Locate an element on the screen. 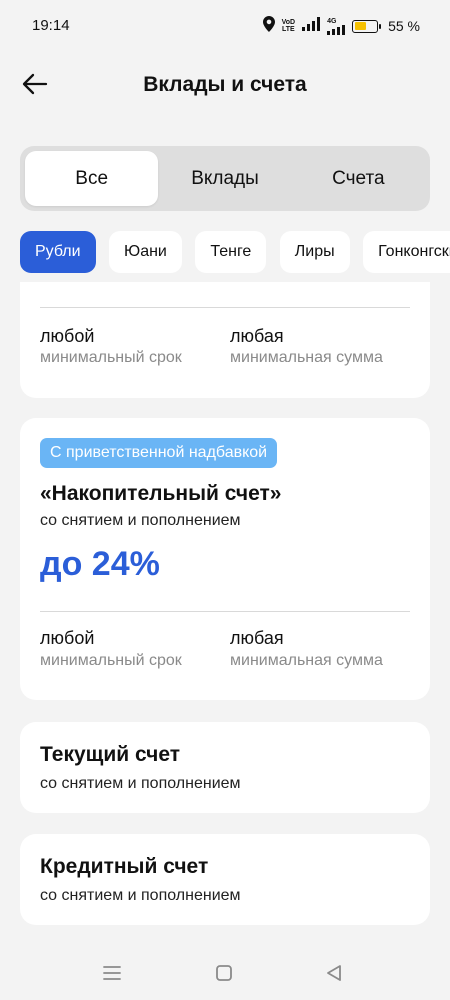 The height and width of the screenshot is (1000, 450). volte-icon: VoD LTE is located at coordinates (288, 26).